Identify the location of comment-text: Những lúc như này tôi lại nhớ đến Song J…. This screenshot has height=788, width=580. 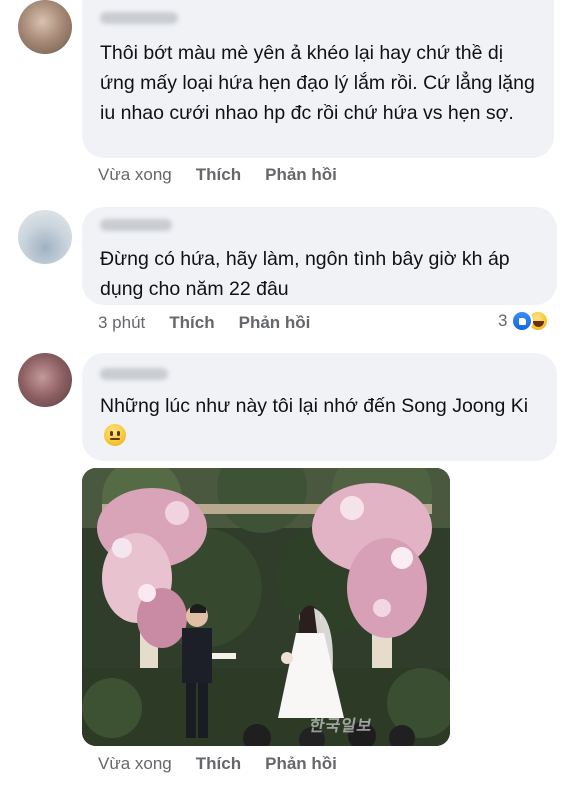
(314, 406).